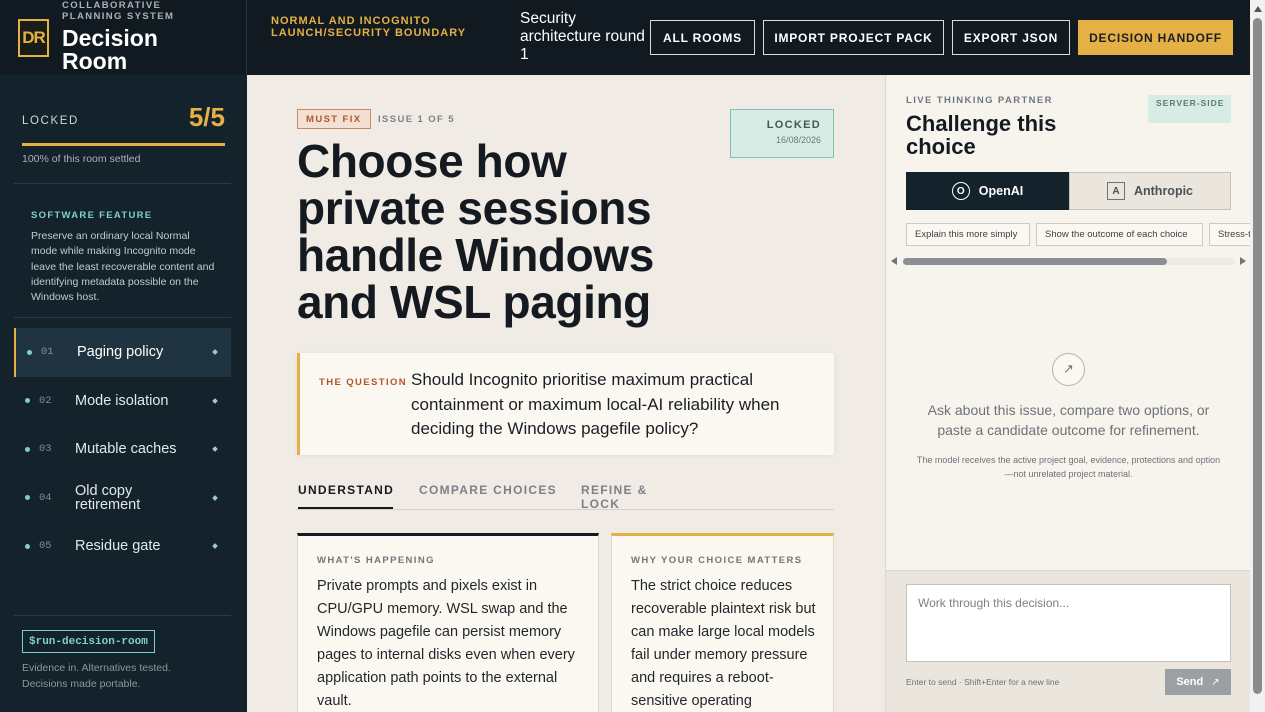 The image size is (1265, 712). I want to click on lock-progress-fill, so click(123, 144).